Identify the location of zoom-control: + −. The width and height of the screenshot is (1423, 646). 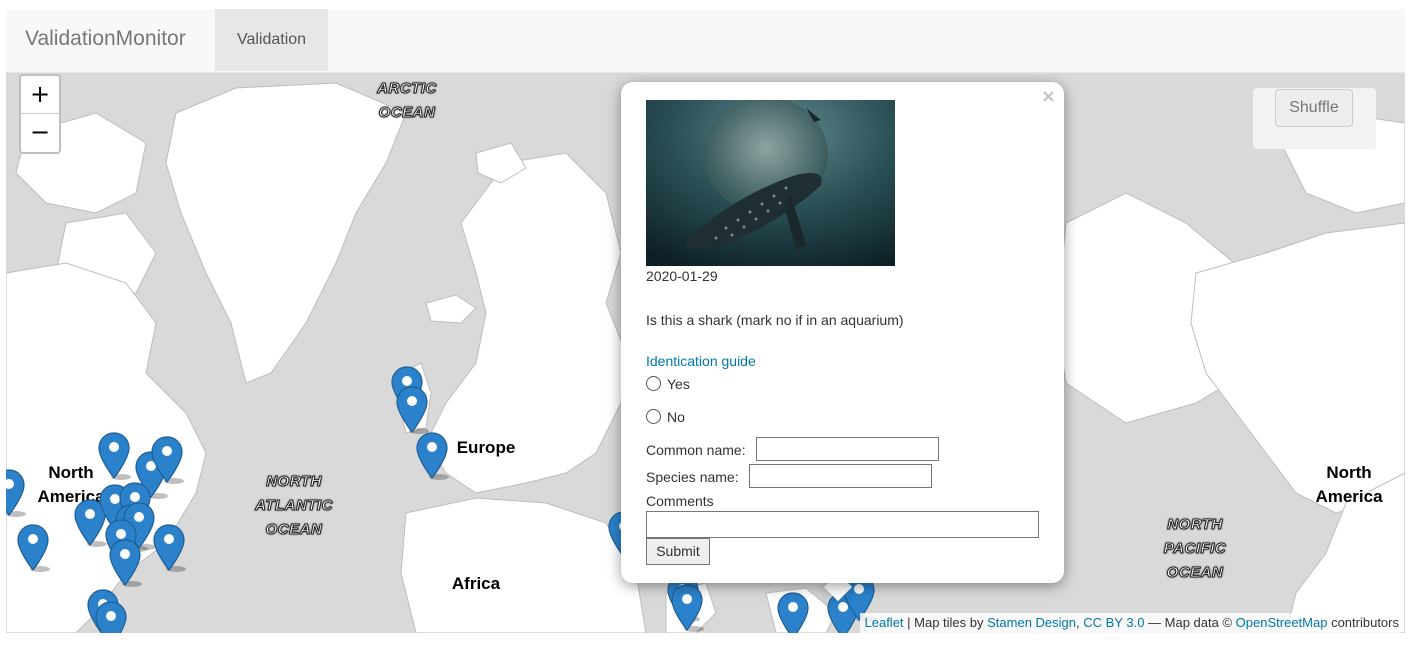
(40, 114).